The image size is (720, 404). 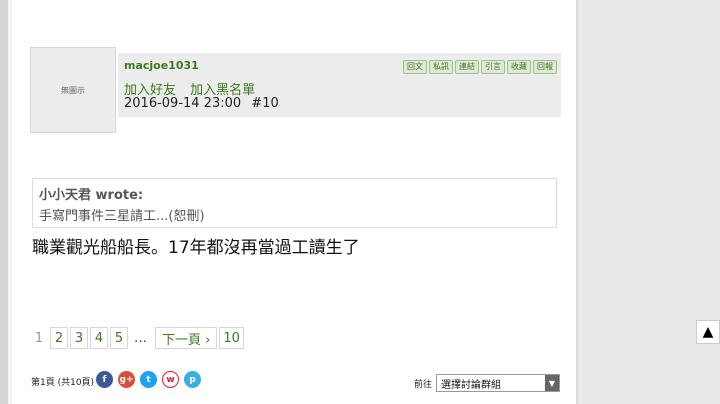 I want to click on post-action-buttons: 回文 私訊 連結 引言 收藏 回報, so click(x=480, y=67).